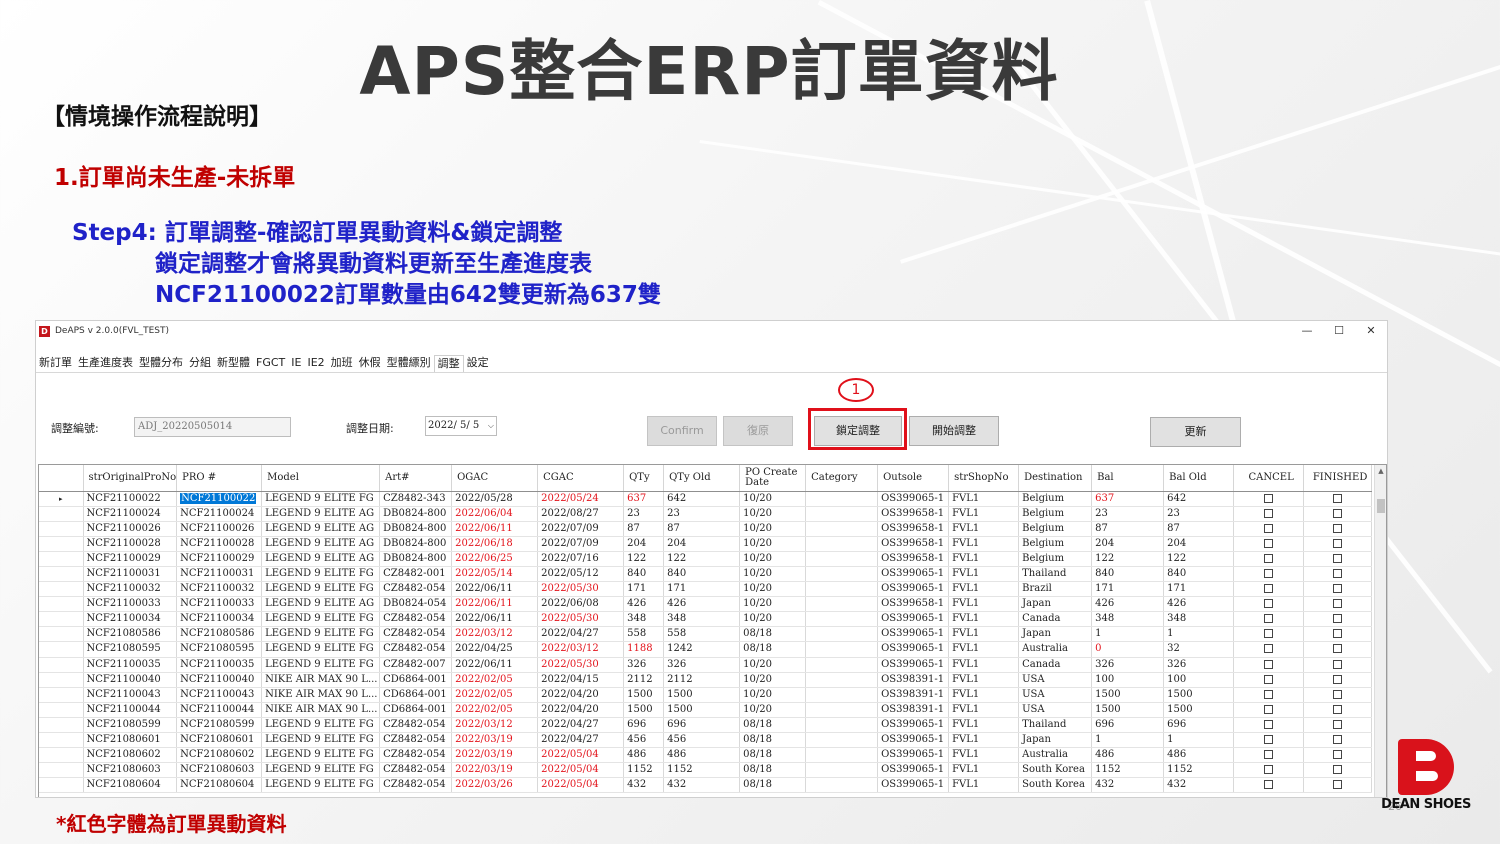  I want to click on grid-cell: 1, so click(1199, 740).